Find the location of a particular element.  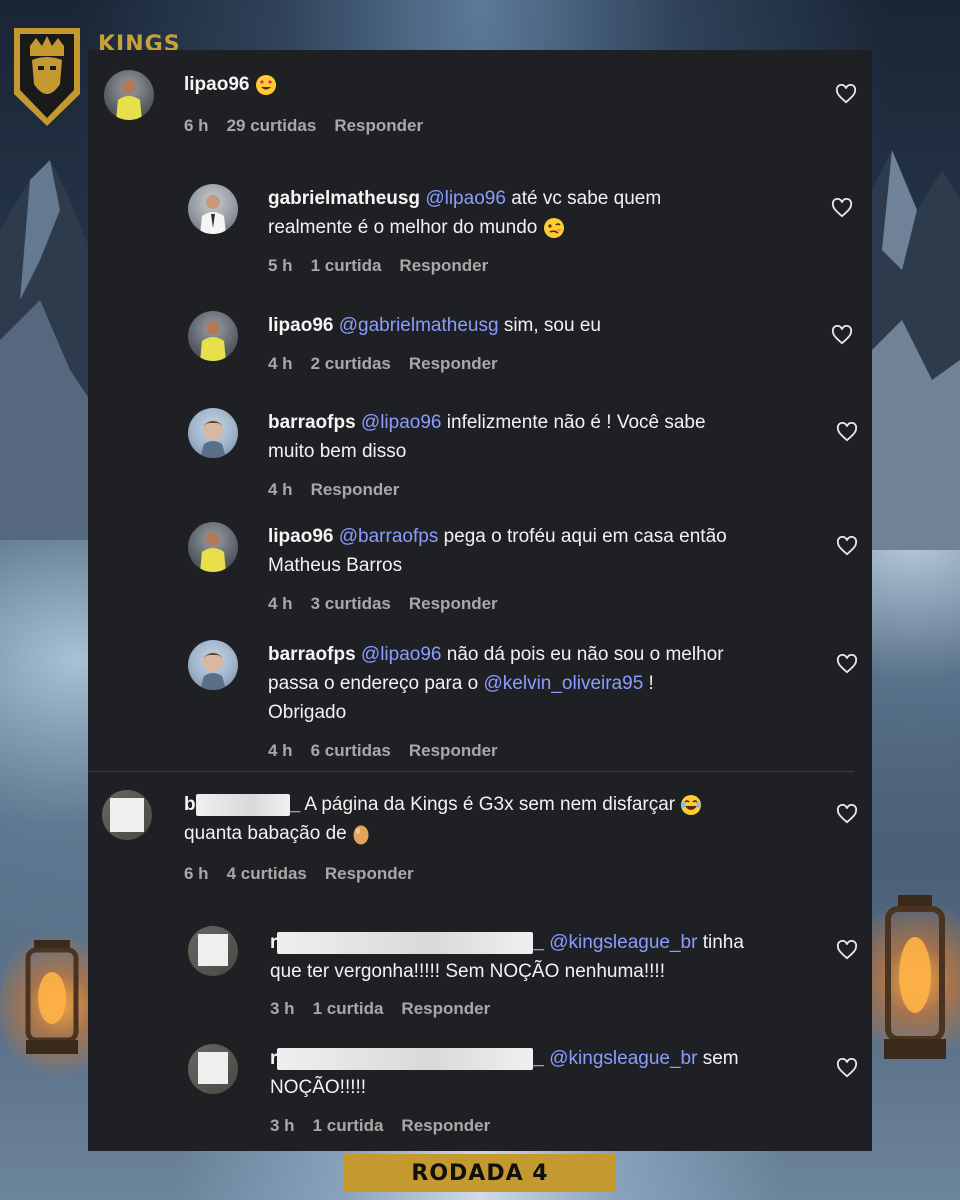

kings-shield-logo is located at coordinates (47, 77).